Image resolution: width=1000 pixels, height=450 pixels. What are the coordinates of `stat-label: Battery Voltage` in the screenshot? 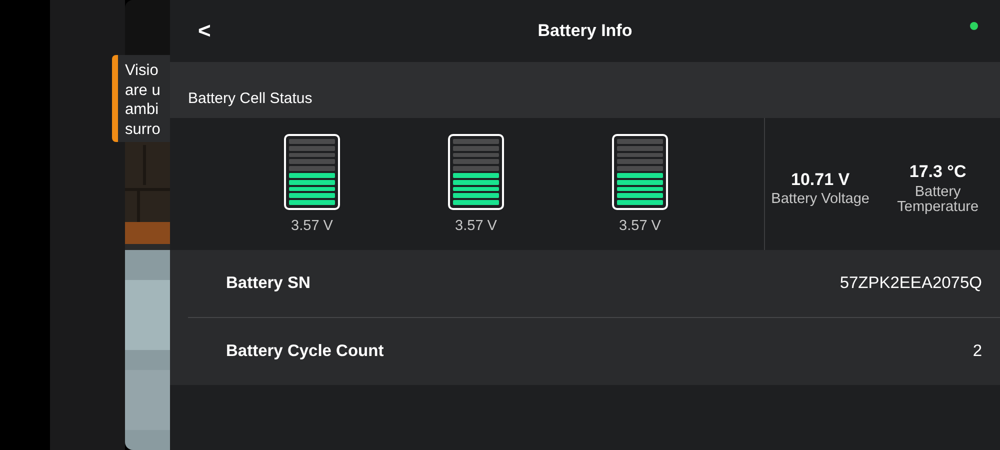 It's located at (820, 200).